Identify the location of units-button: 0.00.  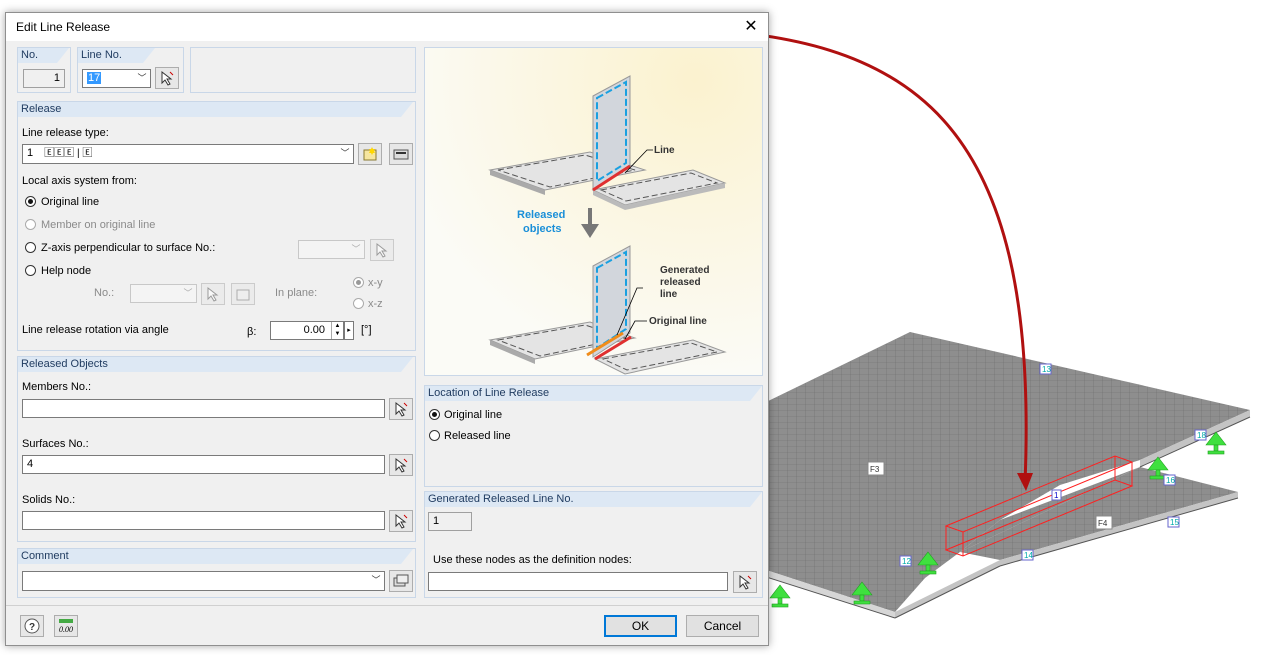
(66, 626).